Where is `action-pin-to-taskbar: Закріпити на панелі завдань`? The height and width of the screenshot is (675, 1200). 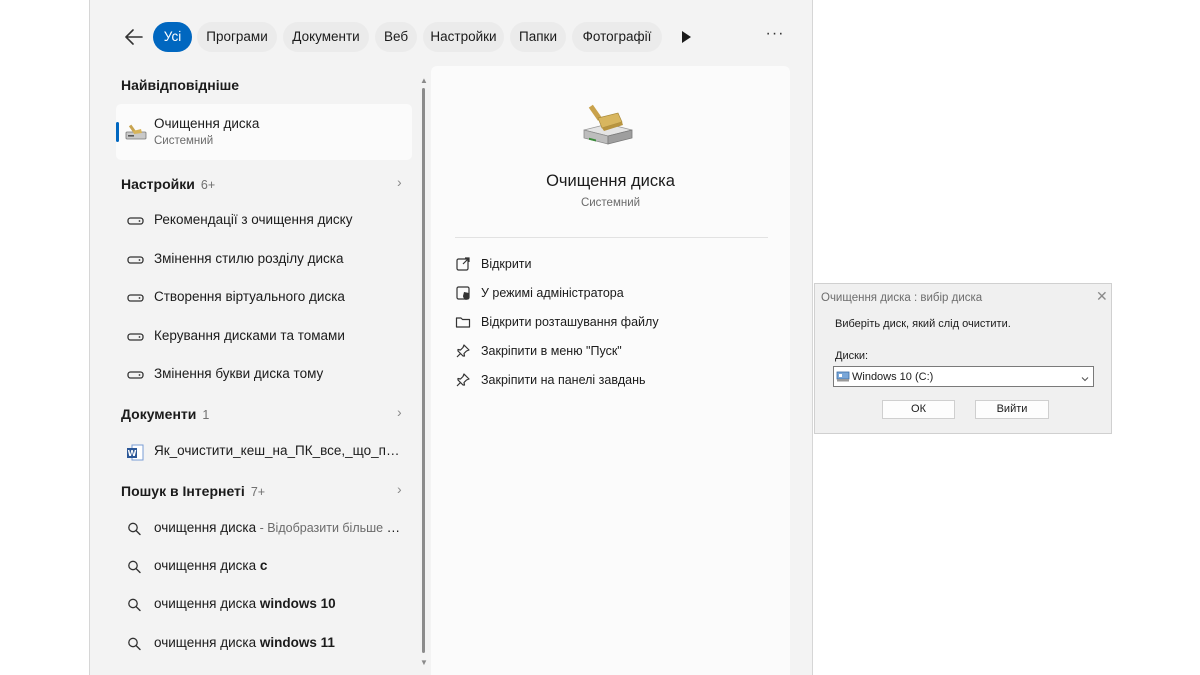 action-pin-to-taskbar: Закріпити на панелі завдань is located at coordinates (605, 381).